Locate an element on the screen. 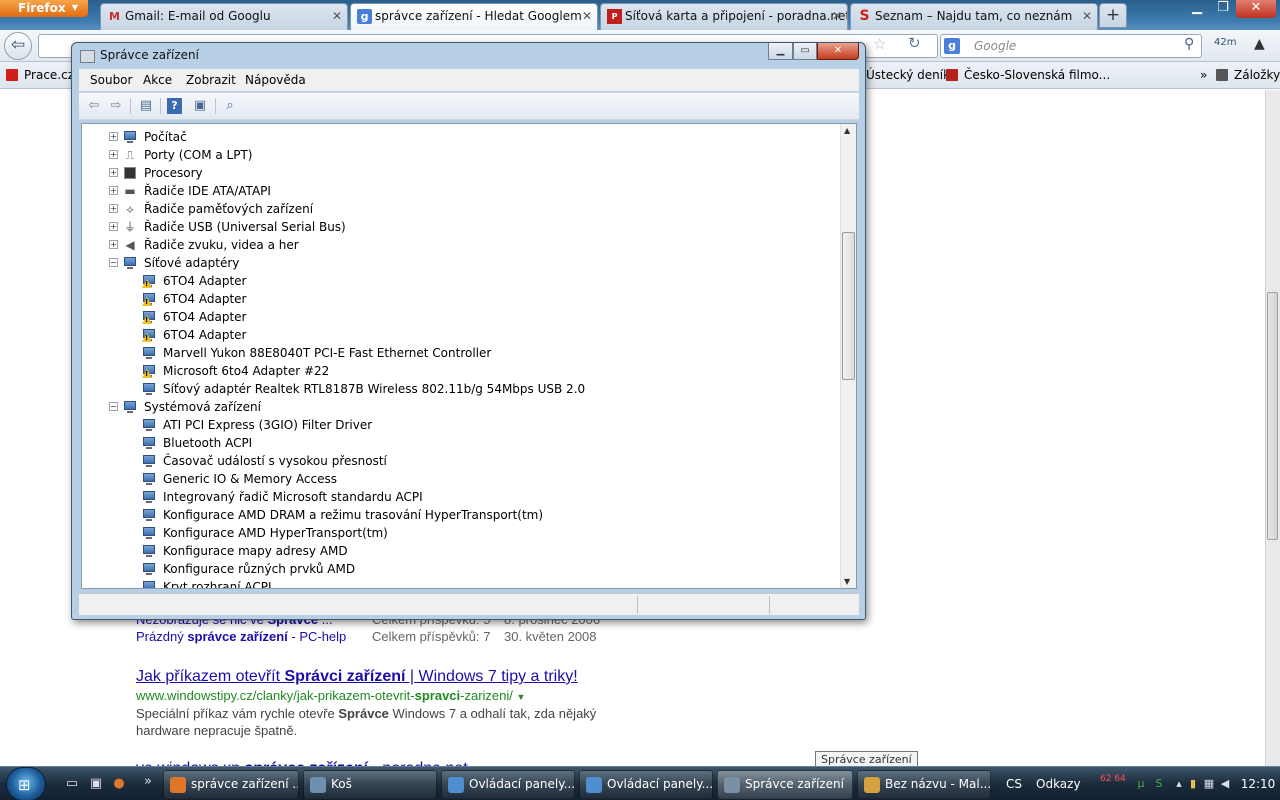 The height and width of the screenshot is (800, 1280). bookmark-prace: Prace.cz is located at coordinates (40, 75).